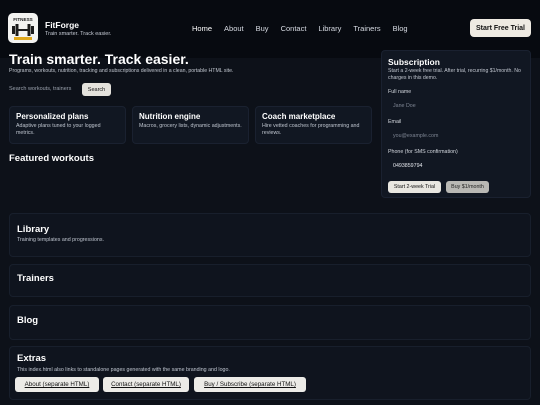  What do you see at coordinates (62, 25) in the screenshot?
I see `brand-name: FitForge` at bounding box center [62, 25].